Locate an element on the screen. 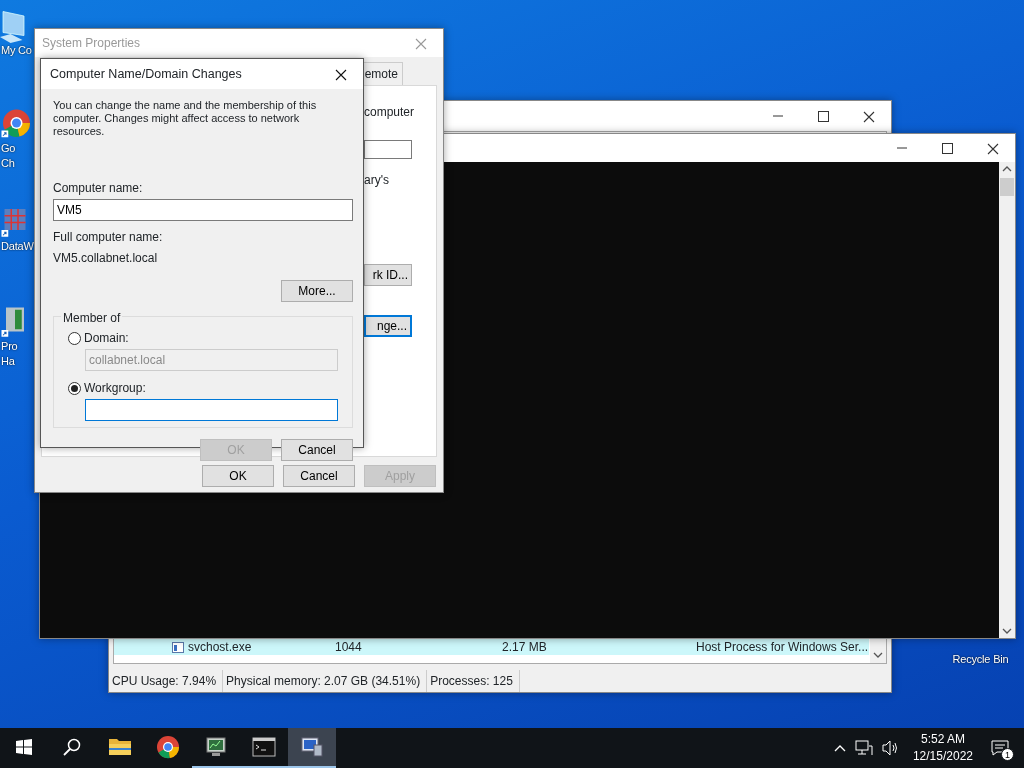  status-text: CPU Usage: 7.94% is located at coordinates (166, 681).